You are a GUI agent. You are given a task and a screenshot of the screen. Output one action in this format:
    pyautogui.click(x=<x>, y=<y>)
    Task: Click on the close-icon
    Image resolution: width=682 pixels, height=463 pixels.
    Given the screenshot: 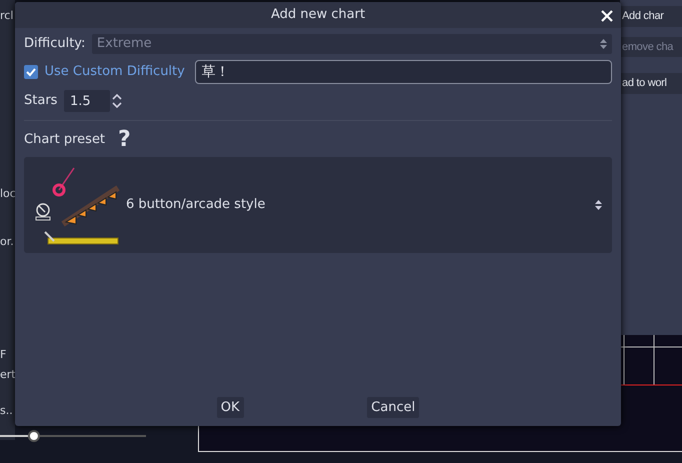 What is the action you would take?
    pyautogui.click(x=607, y=15)
    